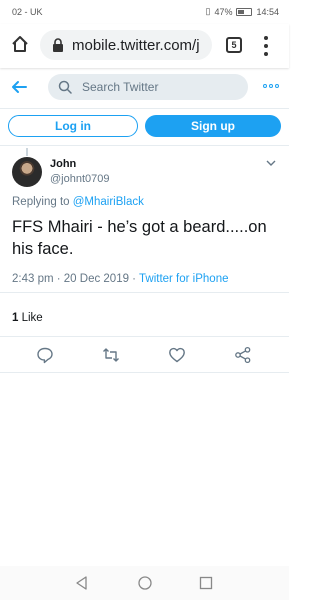 The image size is (320, 600). Describe the element at coordinates (82, 583) in the screenshot. I see `nav-back-icon` at that location.